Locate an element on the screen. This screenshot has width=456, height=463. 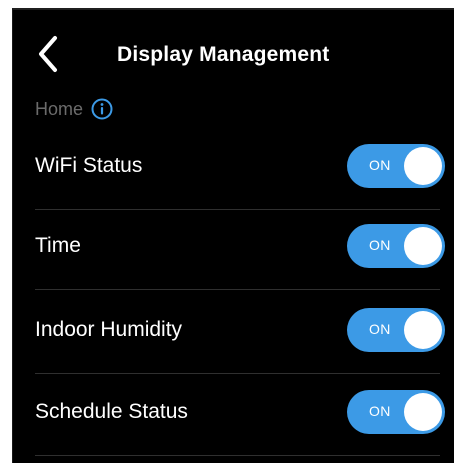
time-toggle: ON is located at coordinates (396, 246).